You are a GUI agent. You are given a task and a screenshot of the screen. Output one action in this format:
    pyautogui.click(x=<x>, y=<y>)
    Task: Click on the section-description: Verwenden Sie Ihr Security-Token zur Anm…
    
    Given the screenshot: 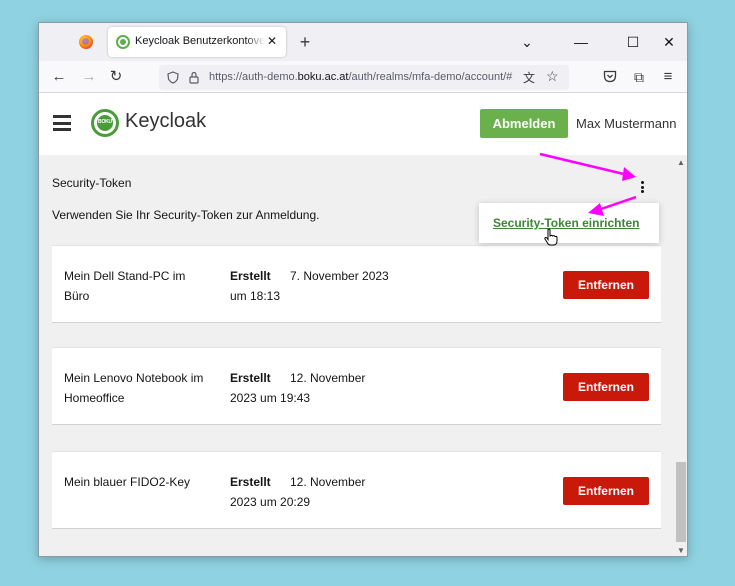 What is the action you would take?
    pyautogui.click(x=186, y=215)
    